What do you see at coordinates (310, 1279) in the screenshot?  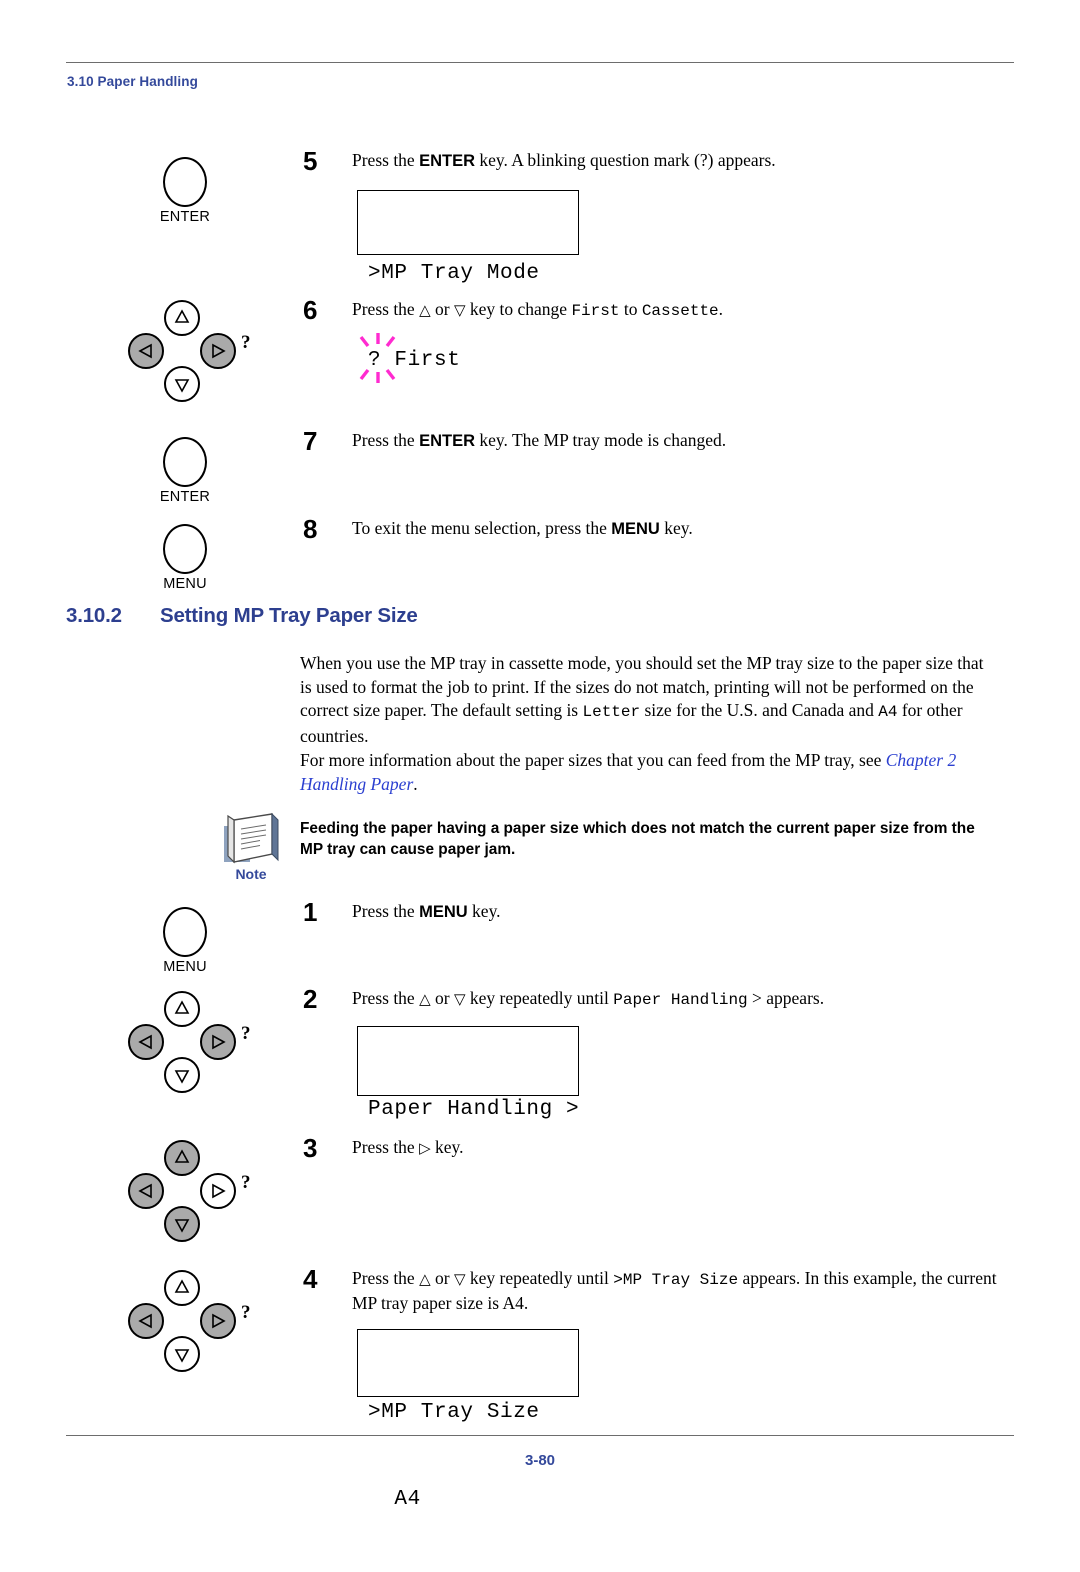 I see `step-number-4: 4` at bounding box center [310, 1279].